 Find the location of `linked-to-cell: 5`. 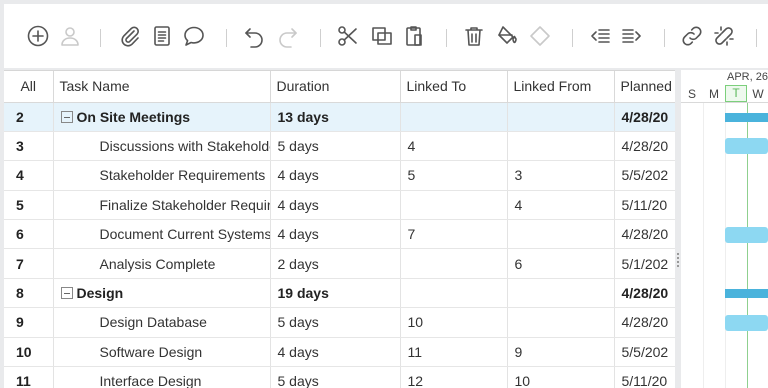

linked-to-cell: 5 is located at coordinates (454, 175).